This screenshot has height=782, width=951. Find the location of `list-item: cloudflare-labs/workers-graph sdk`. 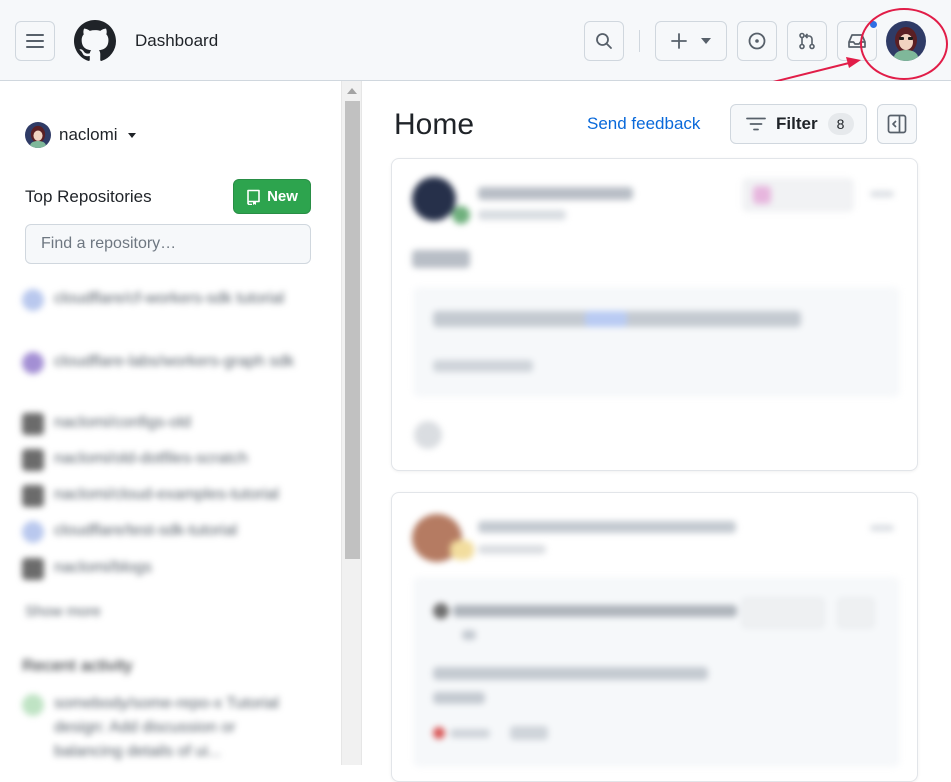

list-item: cloudflare-labs/workers-graph sdk is located at coordinates (168, 362).